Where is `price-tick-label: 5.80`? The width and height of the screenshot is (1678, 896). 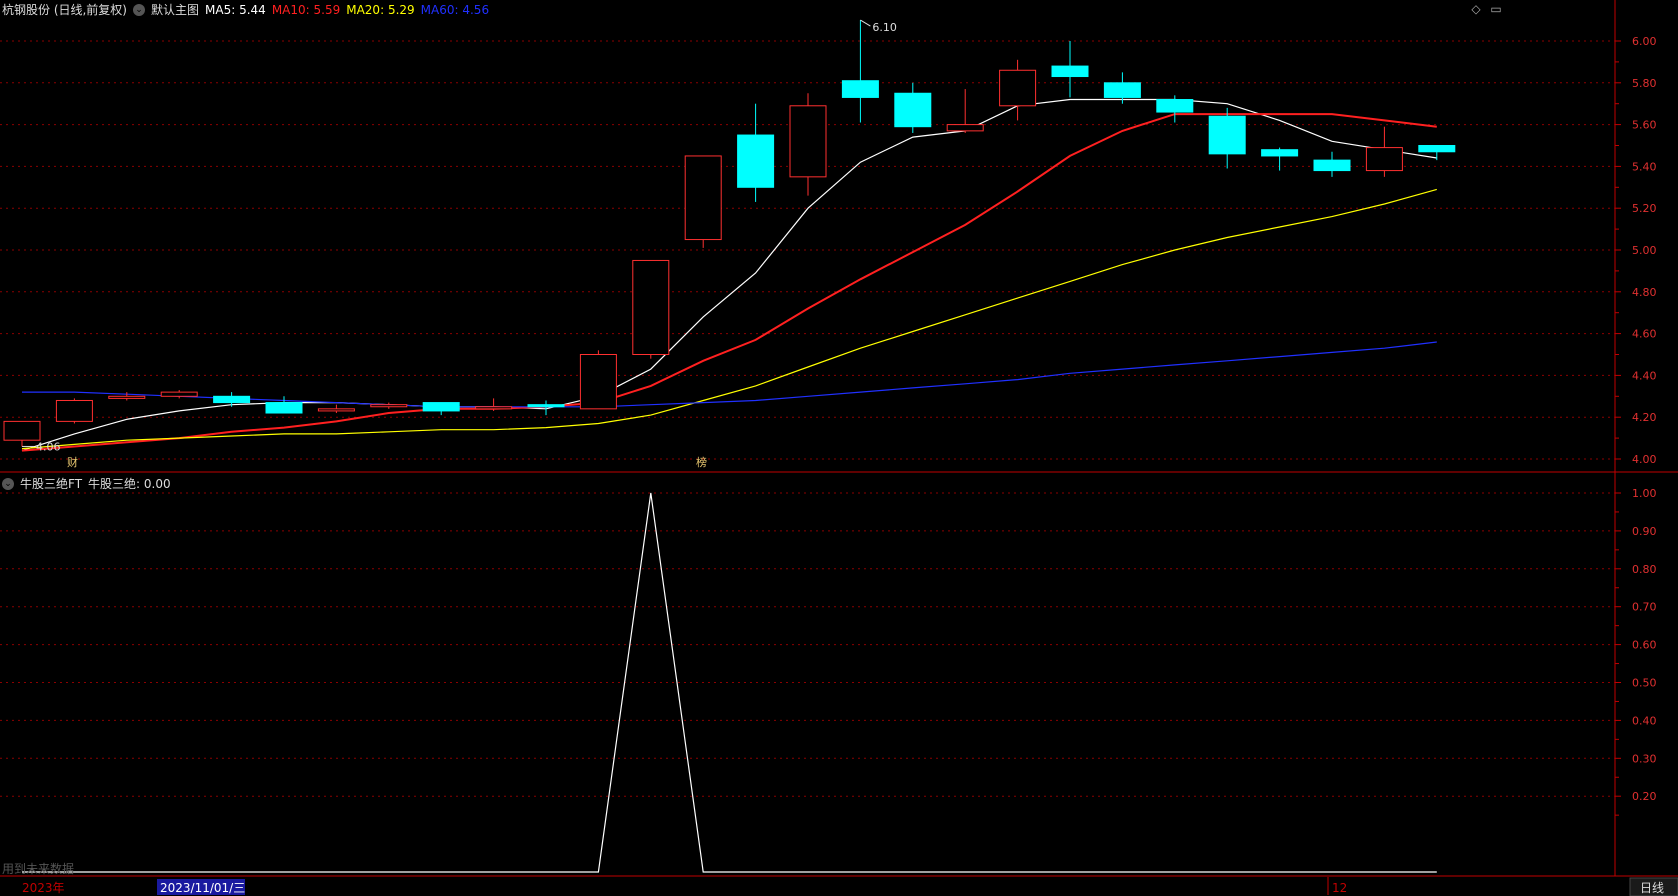 price-tick-label: 5.80 is located at coordinates (1644, 83).